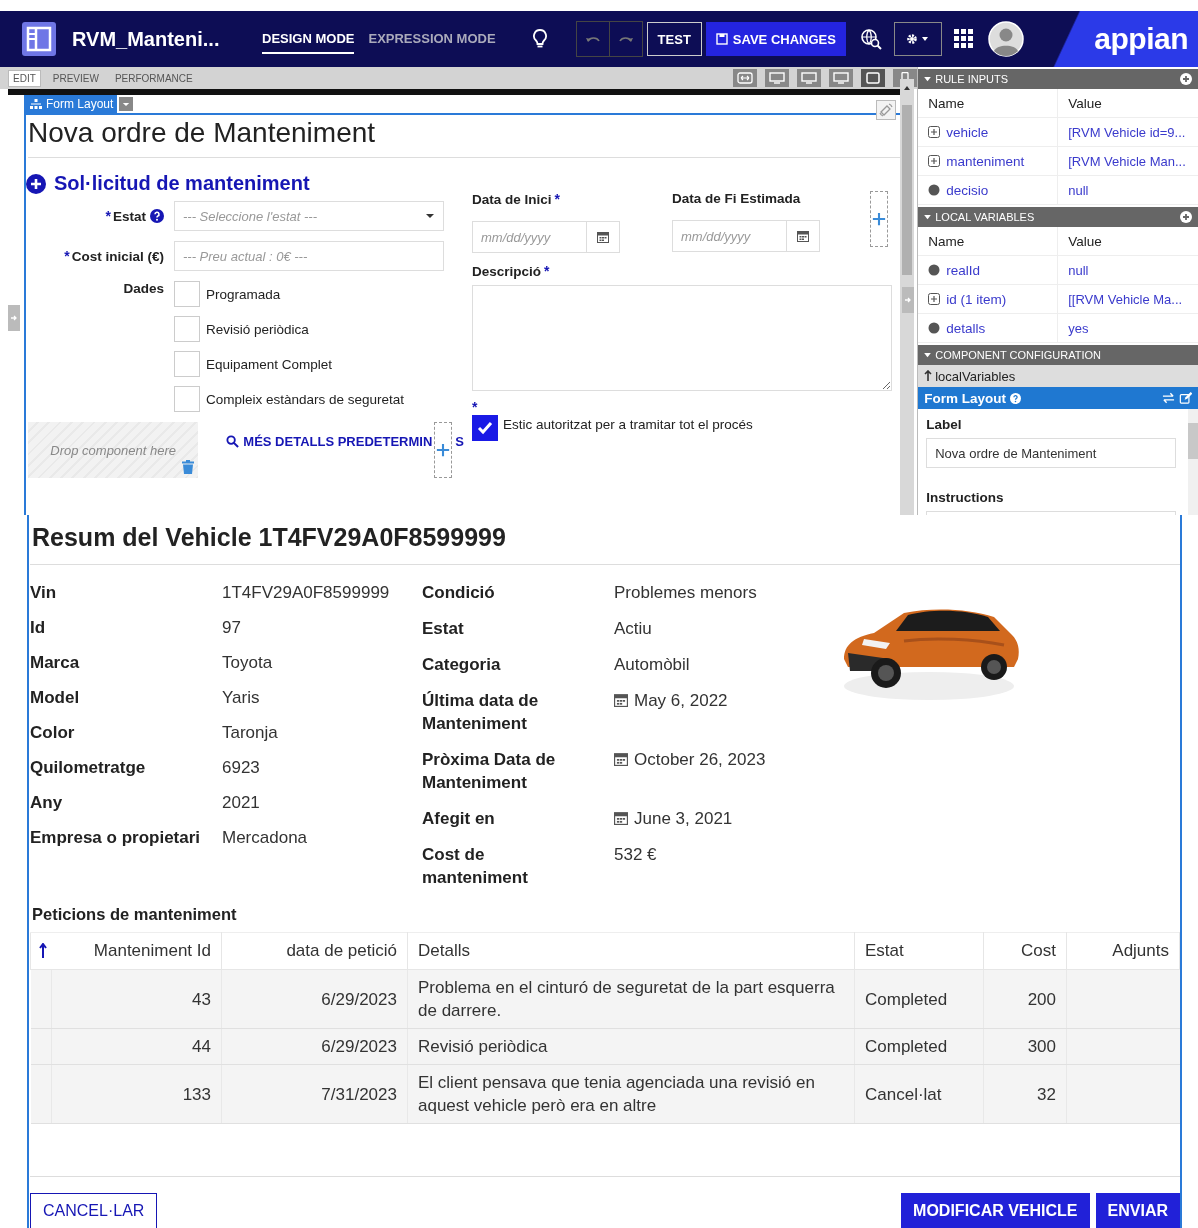 The image size is (1198, 1228). What do you see at coordinates (329, 441) in the screenshot?
I see `more-details-link: MÉS DETALLS PREDETERMIN` at bounding box center [329, 441].